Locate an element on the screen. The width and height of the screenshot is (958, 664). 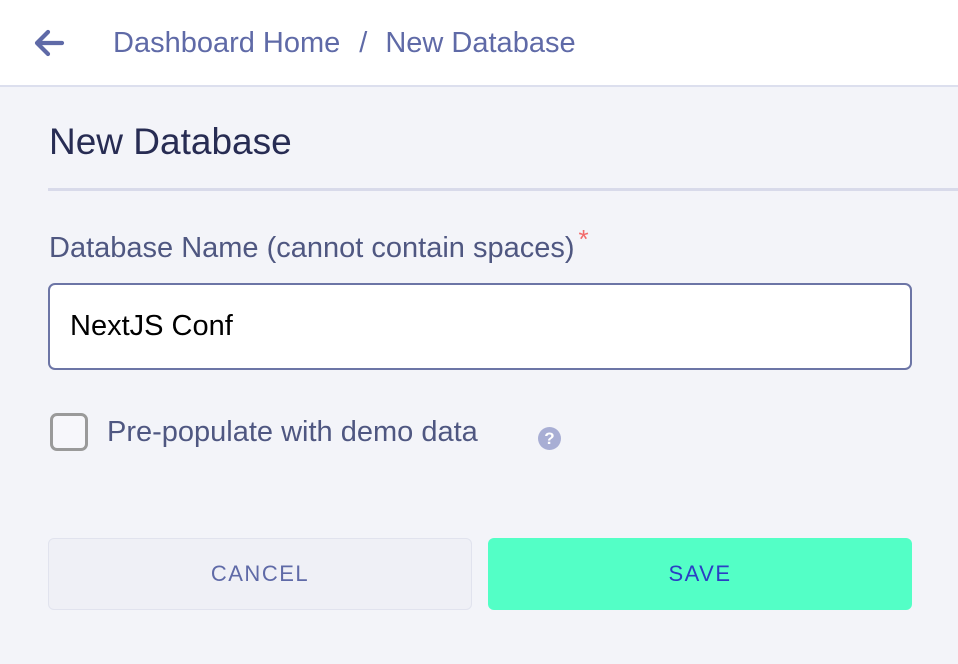
question-circle-icon: ? is located at coordinates (549, 438).